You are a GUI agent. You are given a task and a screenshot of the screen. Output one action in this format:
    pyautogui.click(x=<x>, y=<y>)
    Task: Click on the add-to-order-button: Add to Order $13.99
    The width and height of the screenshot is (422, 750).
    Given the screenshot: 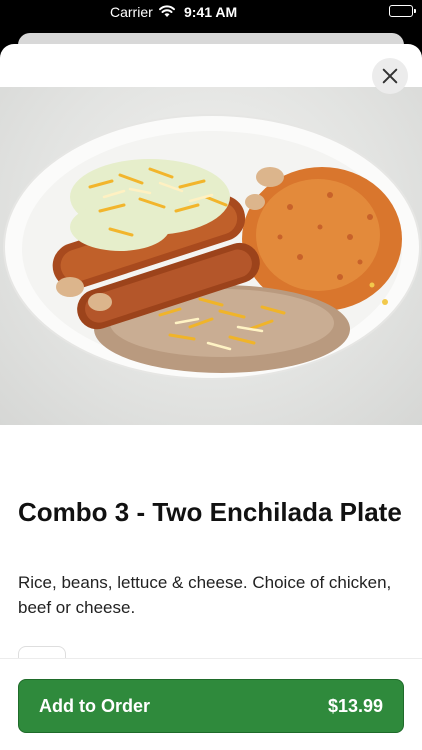 What is the action you would take?
    pyautogui.click(x=211, y=706)
    